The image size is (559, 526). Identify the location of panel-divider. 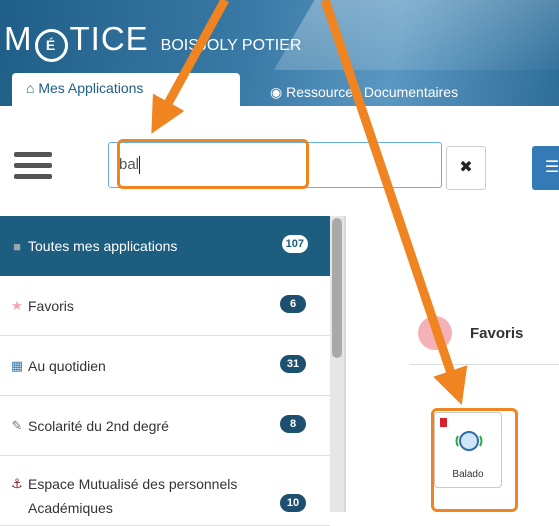
(345, 364).